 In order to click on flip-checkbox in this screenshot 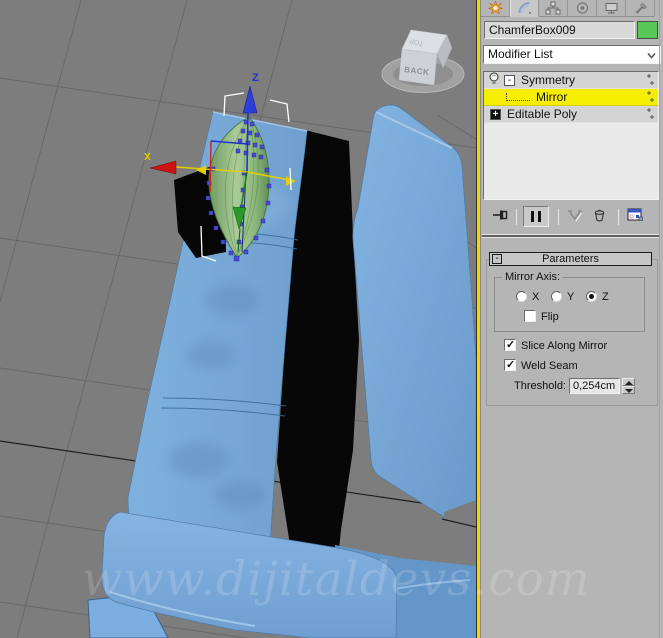, I will do `click(530, 316)`.